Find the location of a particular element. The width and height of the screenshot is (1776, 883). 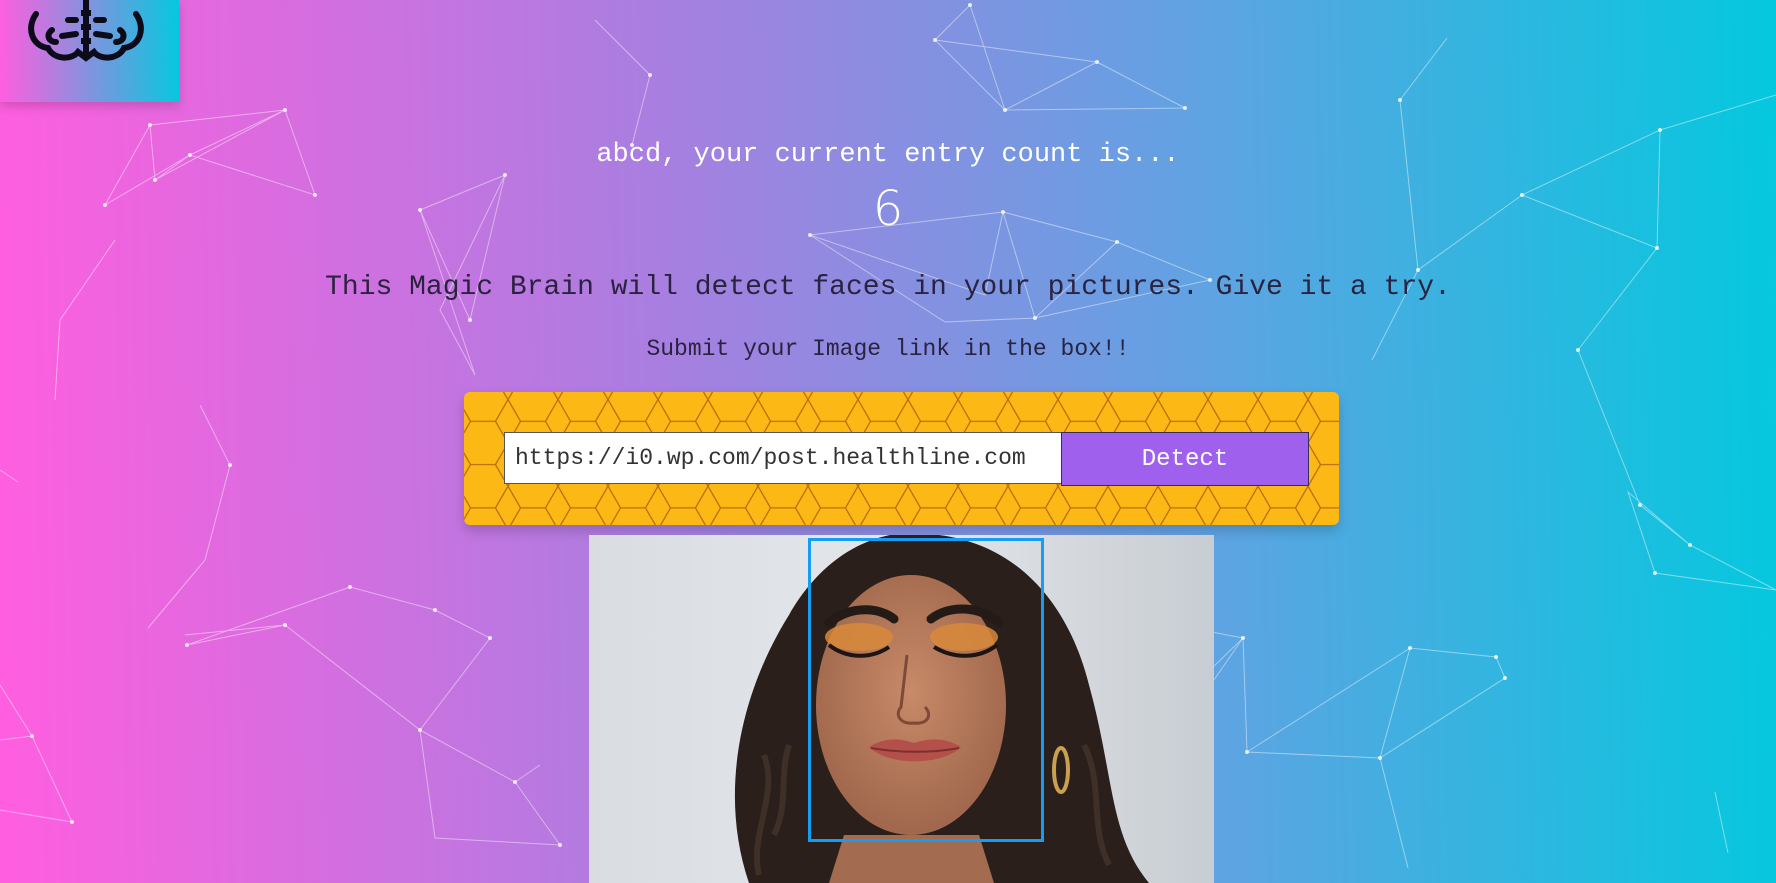

entry-count-value: 6 is located at coordinates (888, 209).